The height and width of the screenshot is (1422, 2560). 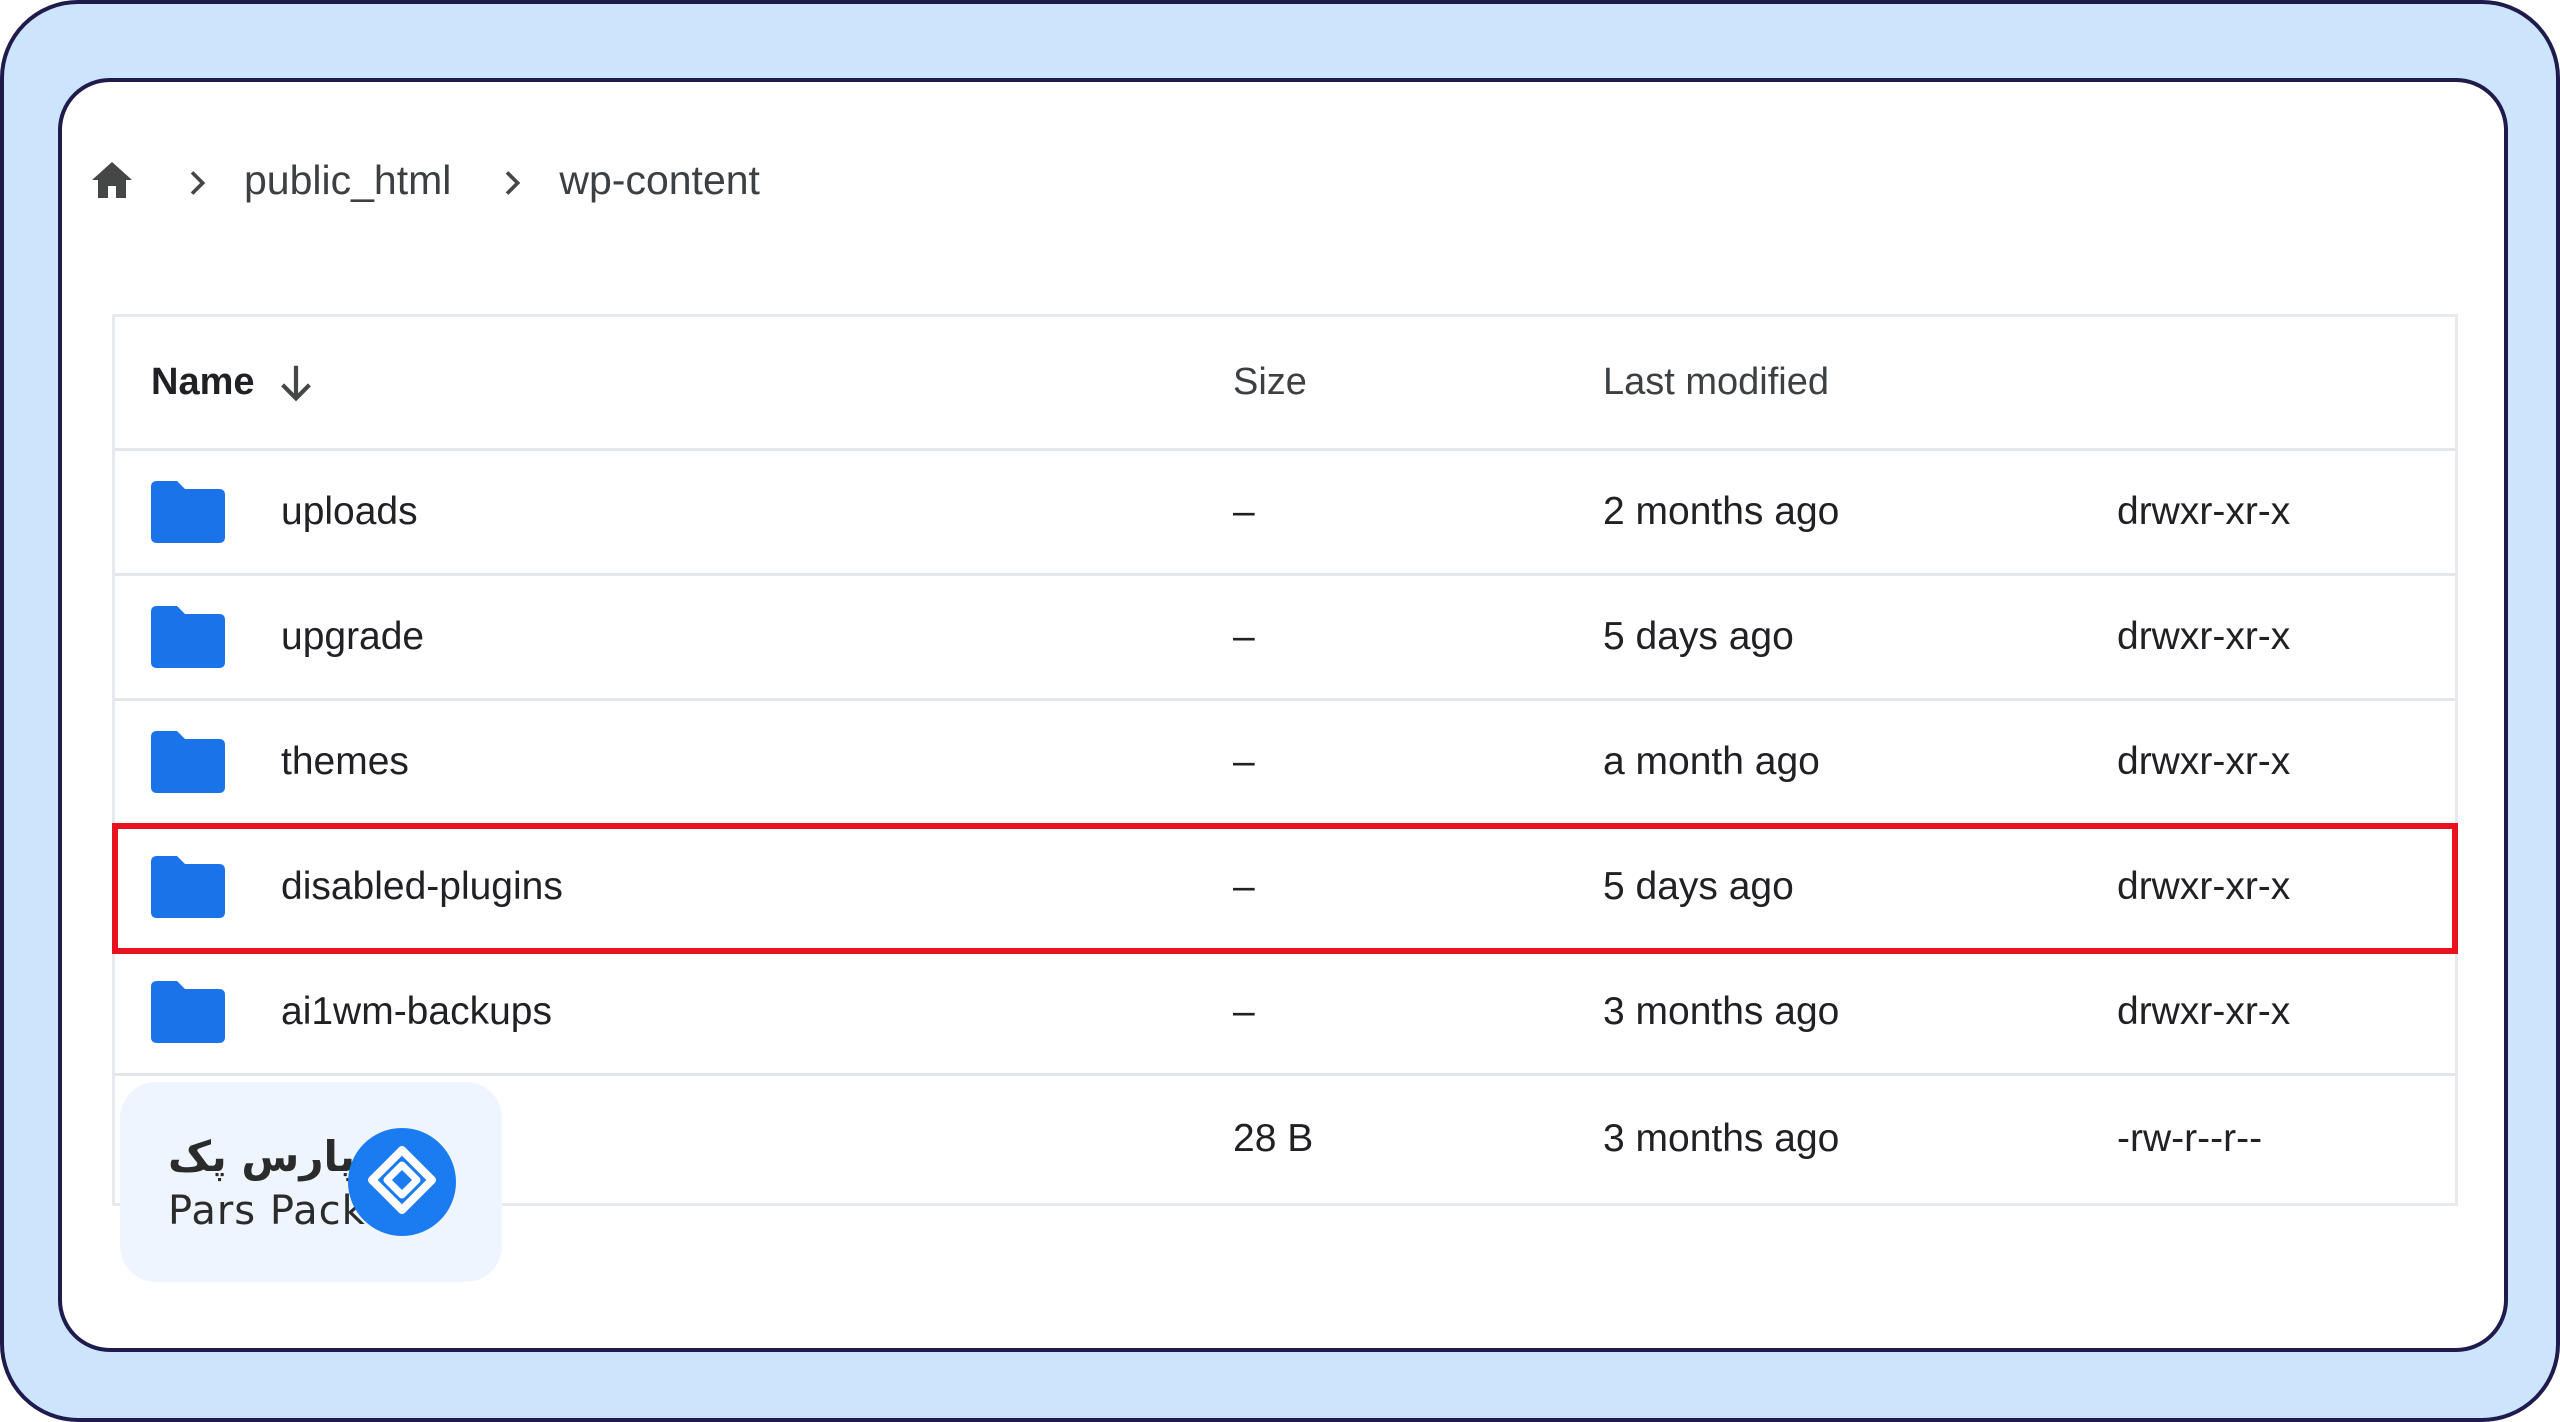 I want to click on table-row-highlighted: disabled-plugins – 5 days ago drwxr-xr-x, so click(x=1285, y=888).